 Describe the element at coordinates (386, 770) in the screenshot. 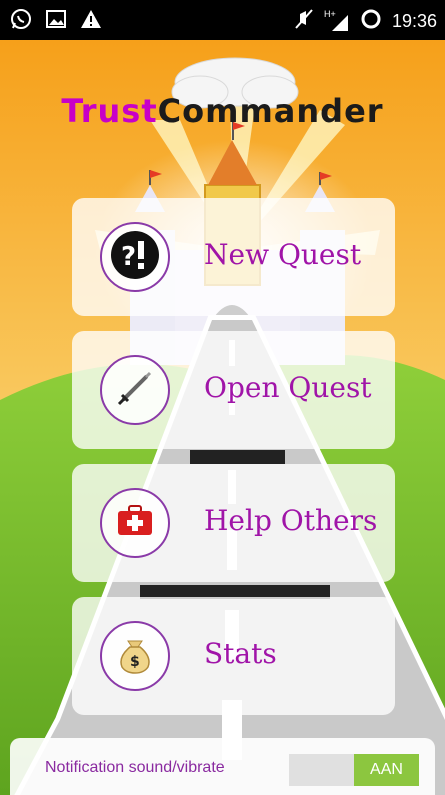

I see `notification-toggle-on: AAN` at that location.